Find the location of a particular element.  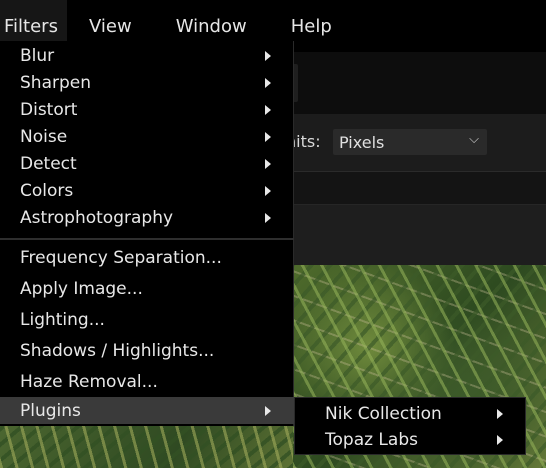

document-image-strip is located at coordinates (146, 447).